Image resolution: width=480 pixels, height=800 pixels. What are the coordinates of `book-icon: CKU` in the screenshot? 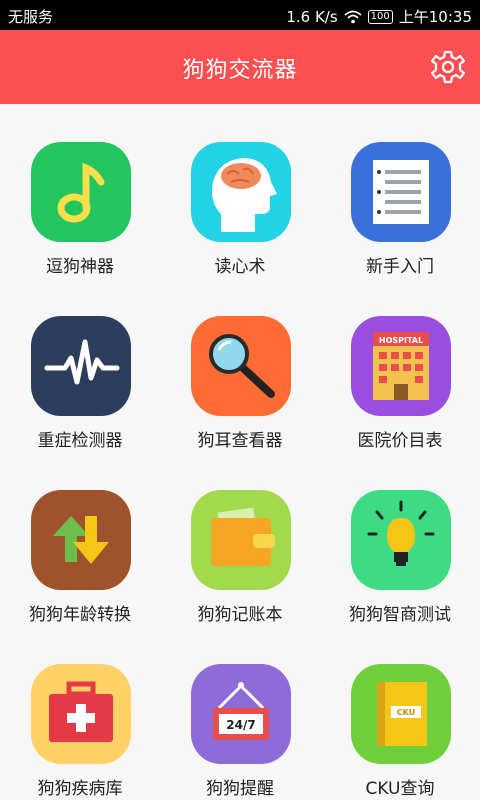 It's located at (401, 714).